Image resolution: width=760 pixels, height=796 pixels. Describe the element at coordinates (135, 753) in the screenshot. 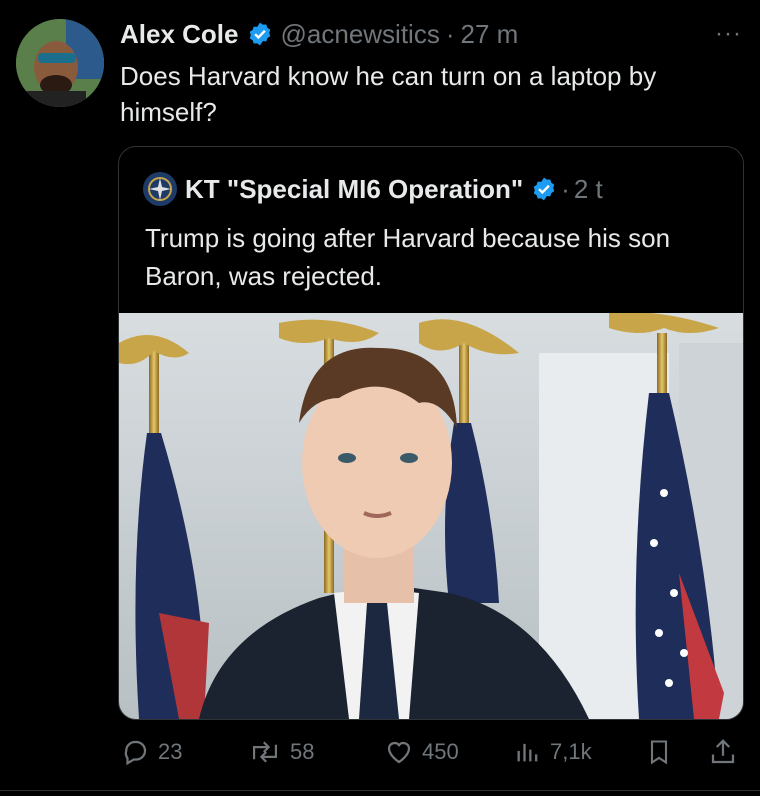

I see `reply-icon` at that location.